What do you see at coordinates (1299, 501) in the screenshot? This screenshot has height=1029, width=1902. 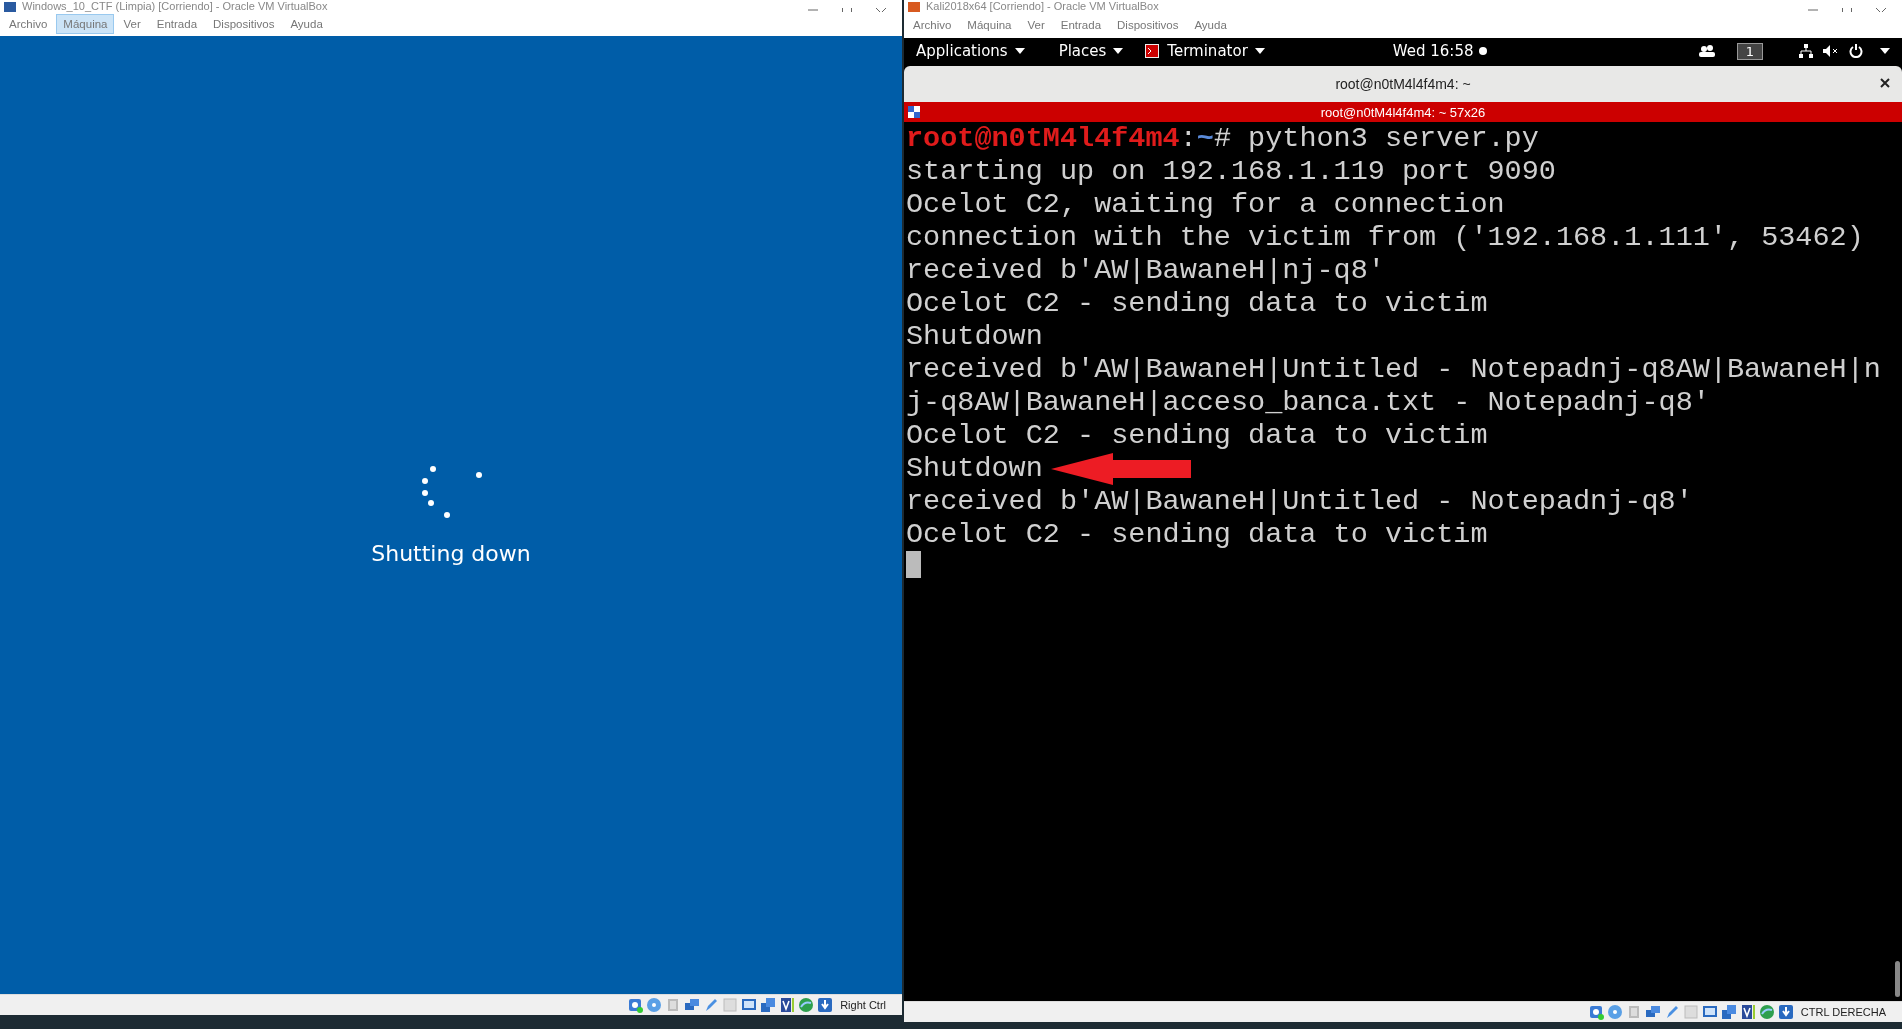 I see `terminal-line: received b'AW|BawaneH|Untitled - Notepadnj-q8'` at bounding box center [1299, 501].